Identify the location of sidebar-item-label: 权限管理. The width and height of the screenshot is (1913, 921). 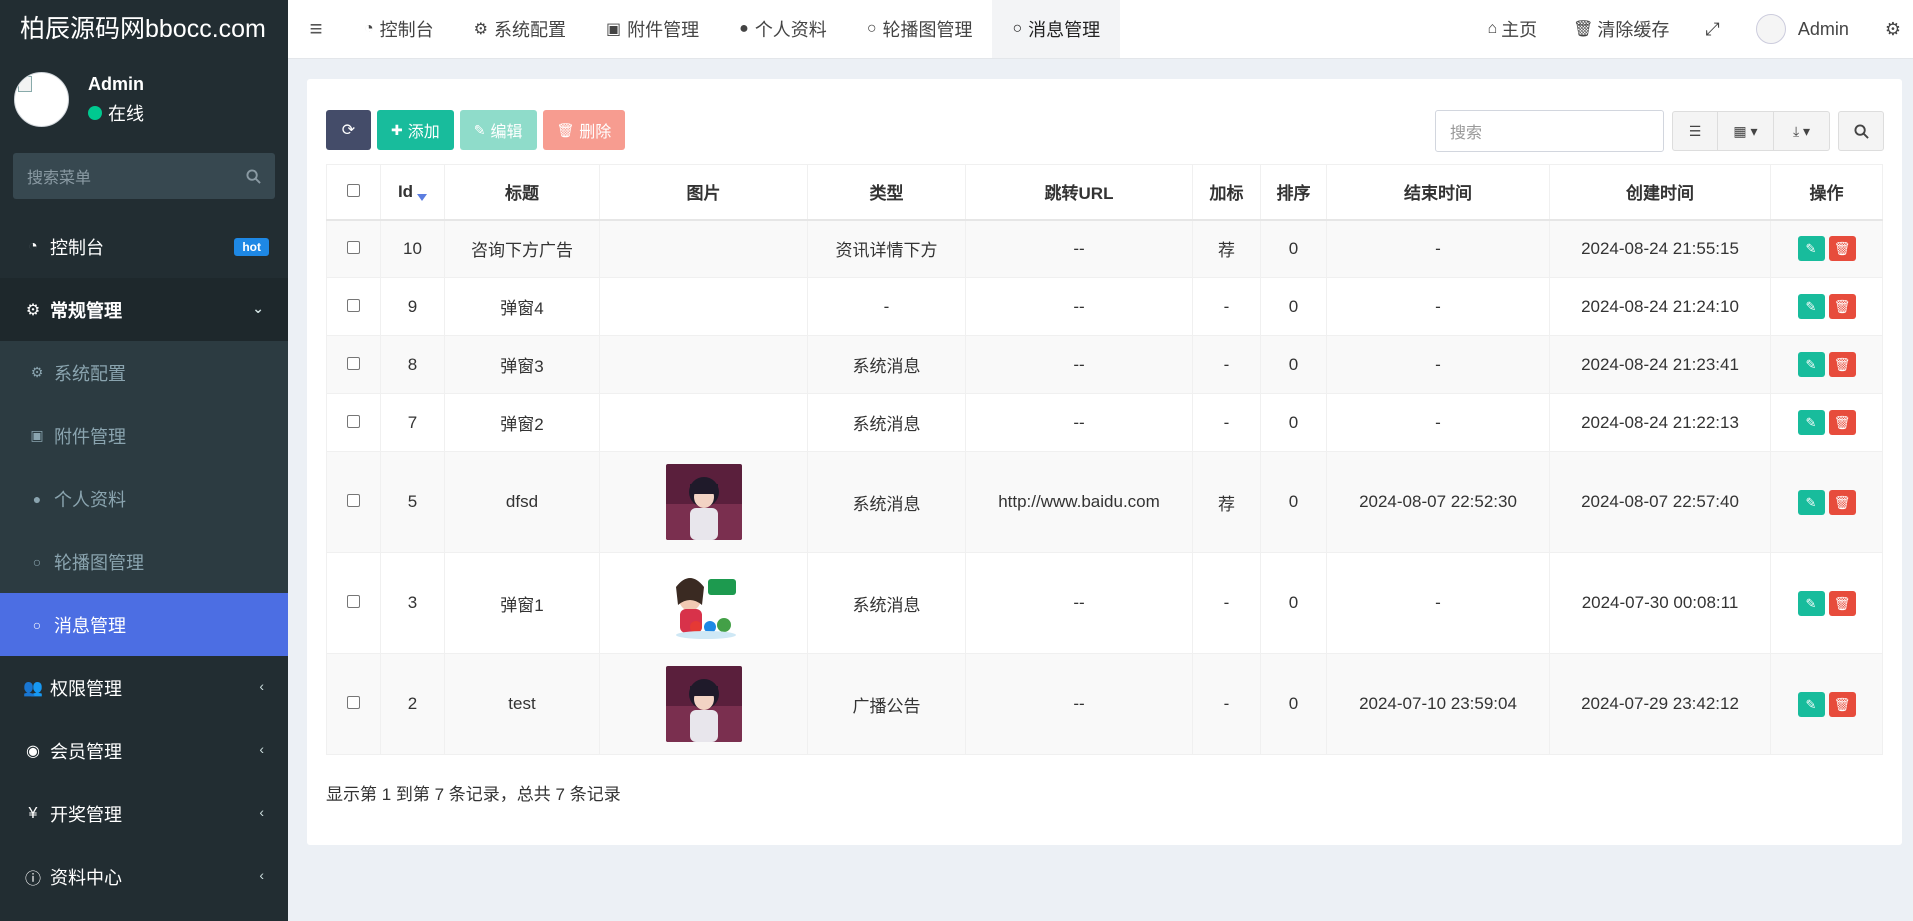
(86, 688).